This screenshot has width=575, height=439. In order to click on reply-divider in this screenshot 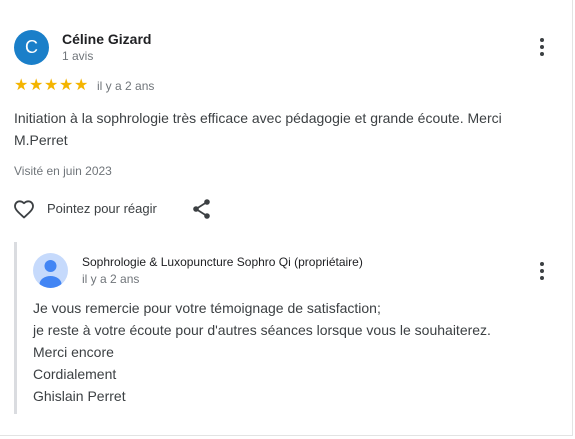, I will do `click(15, 328)`.